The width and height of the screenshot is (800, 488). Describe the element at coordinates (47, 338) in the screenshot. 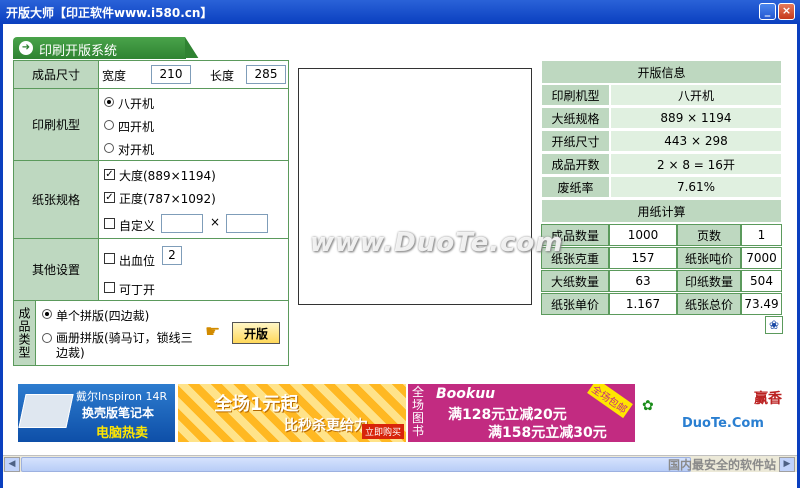

I see `type-radio-album` at that location.